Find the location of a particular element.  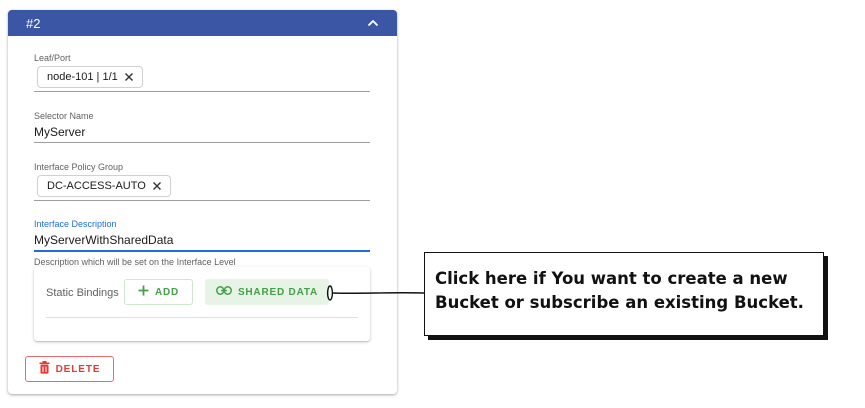

chevron-up-icon is located at coordinates (373, 23).